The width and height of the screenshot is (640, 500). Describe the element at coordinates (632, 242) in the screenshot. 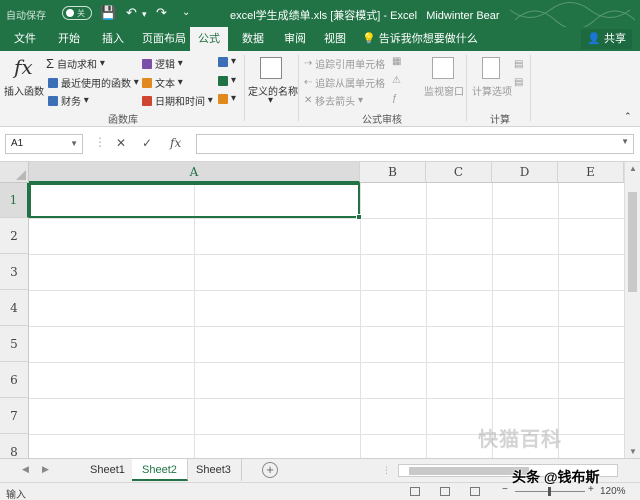

I see `vertical-scroll-thumb` at that location.